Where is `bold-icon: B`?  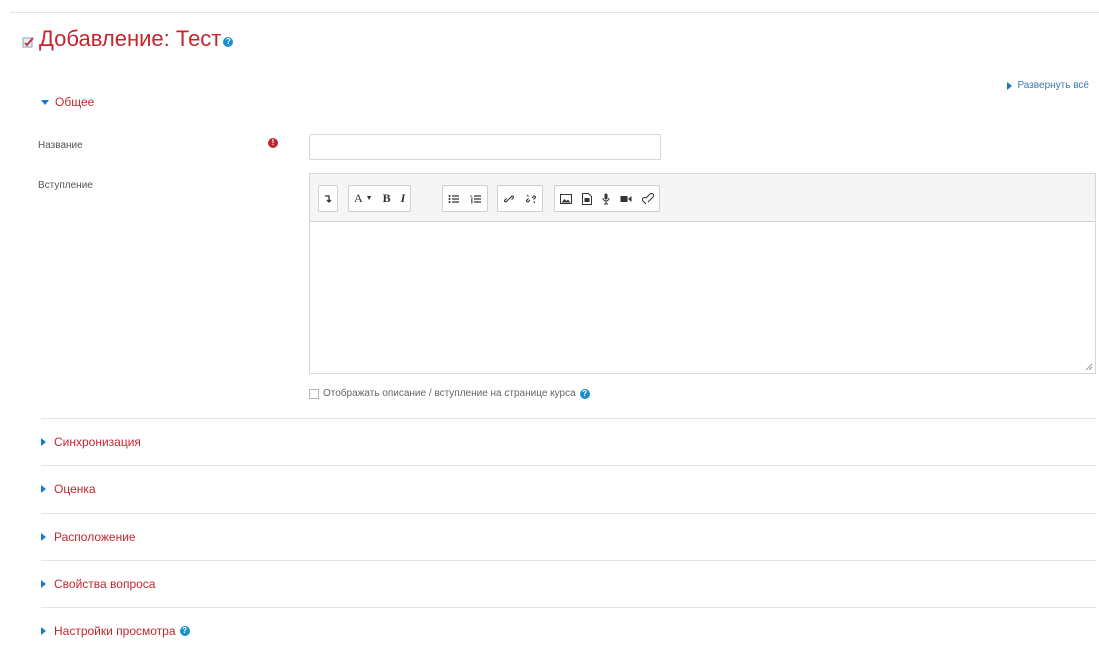
bold-icon: B is located at coordinates (386, 198).